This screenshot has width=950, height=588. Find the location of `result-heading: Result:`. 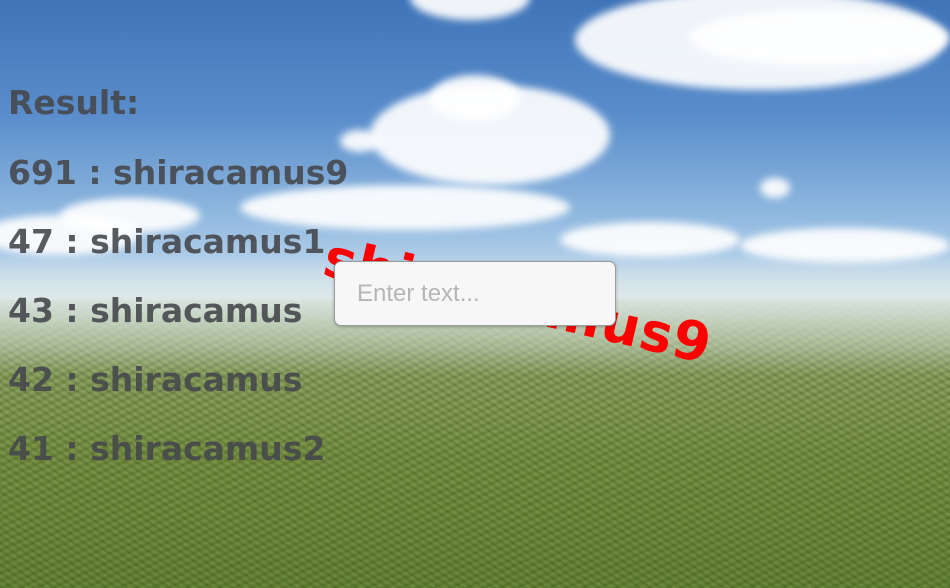

result-heading: Result: is located at coordinates (74, 102).